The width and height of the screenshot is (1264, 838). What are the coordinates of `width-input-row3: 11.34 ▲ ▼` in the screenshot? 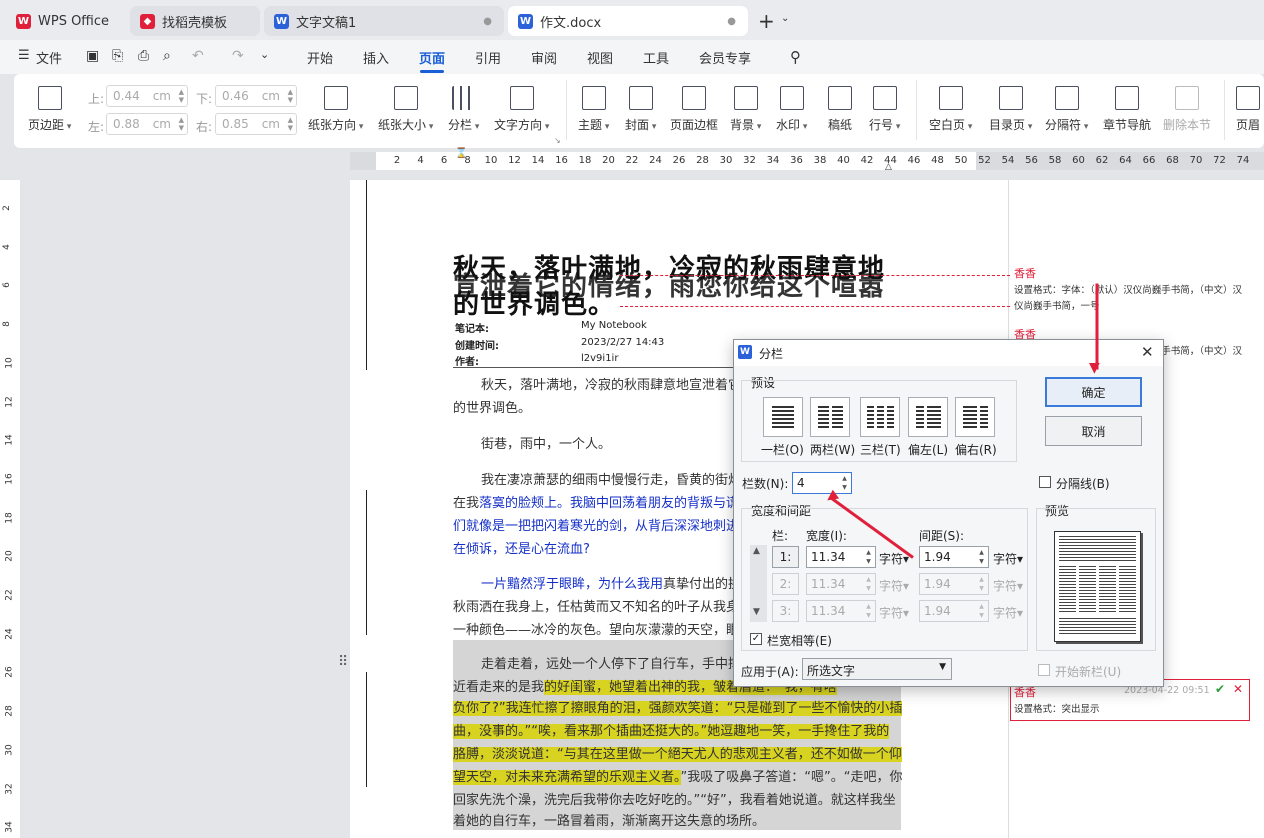 It's located at (841, 611).